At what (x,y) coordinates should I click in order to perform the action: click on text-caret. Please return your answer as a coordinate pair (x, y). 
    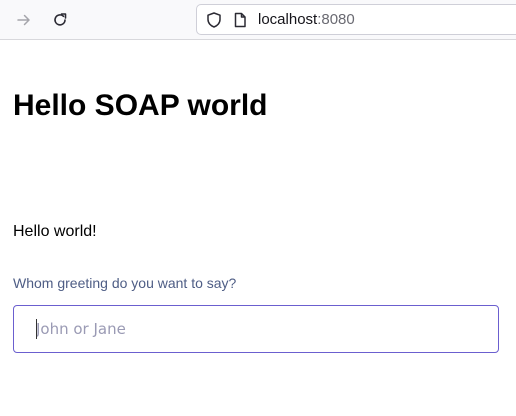
    Looking at the image, I should click on (36, 329).